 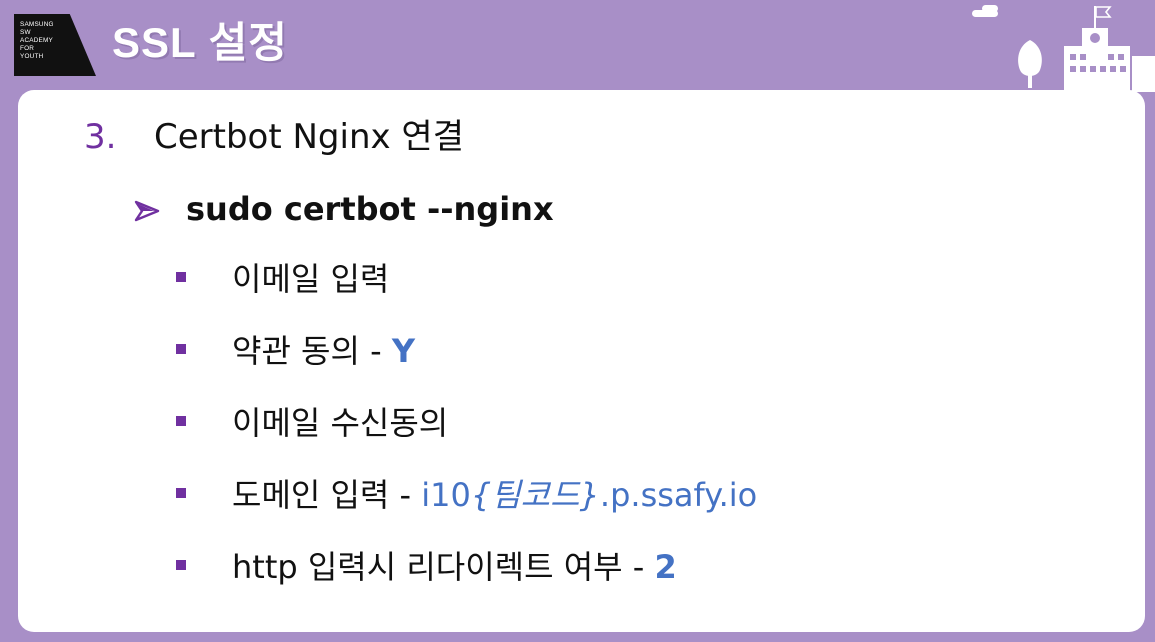 I want to click on command-text: sudo certbot --nginx, so click(x=370, y=209).